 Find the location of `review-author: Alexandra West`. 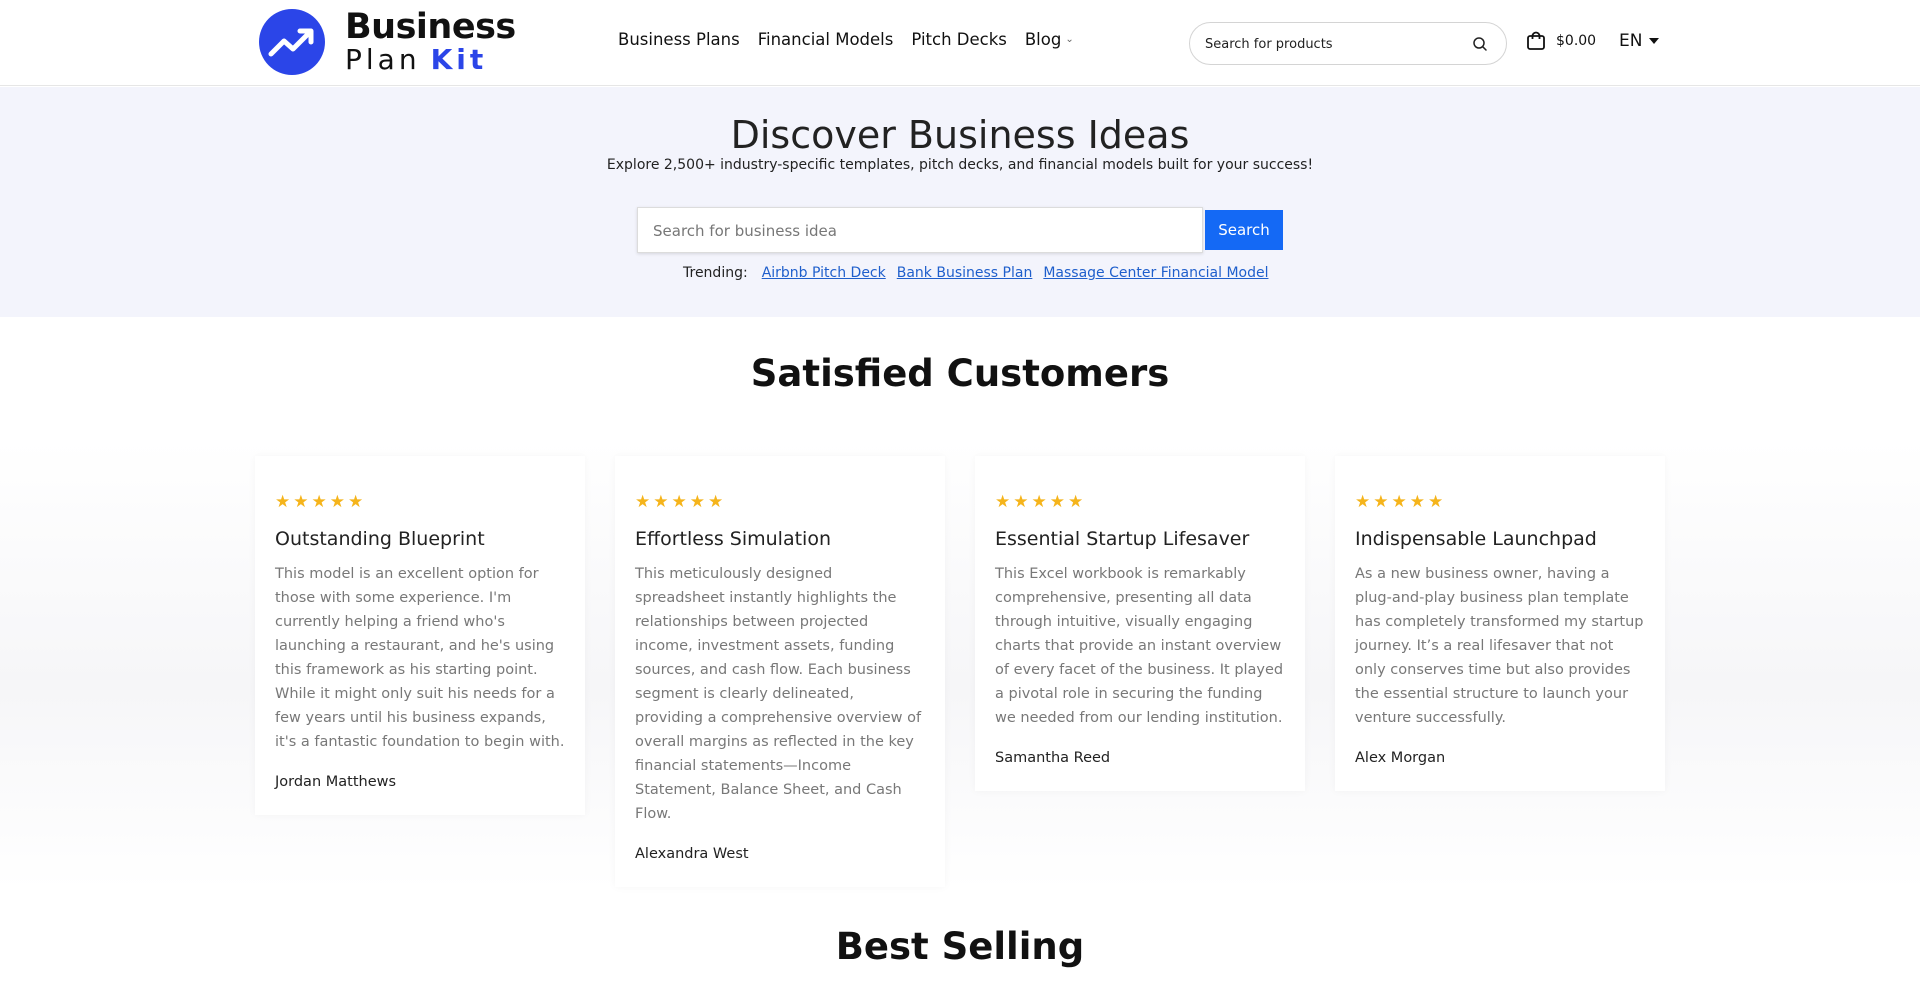

review-author: Alexandra West is located at coordinates (692, 854).